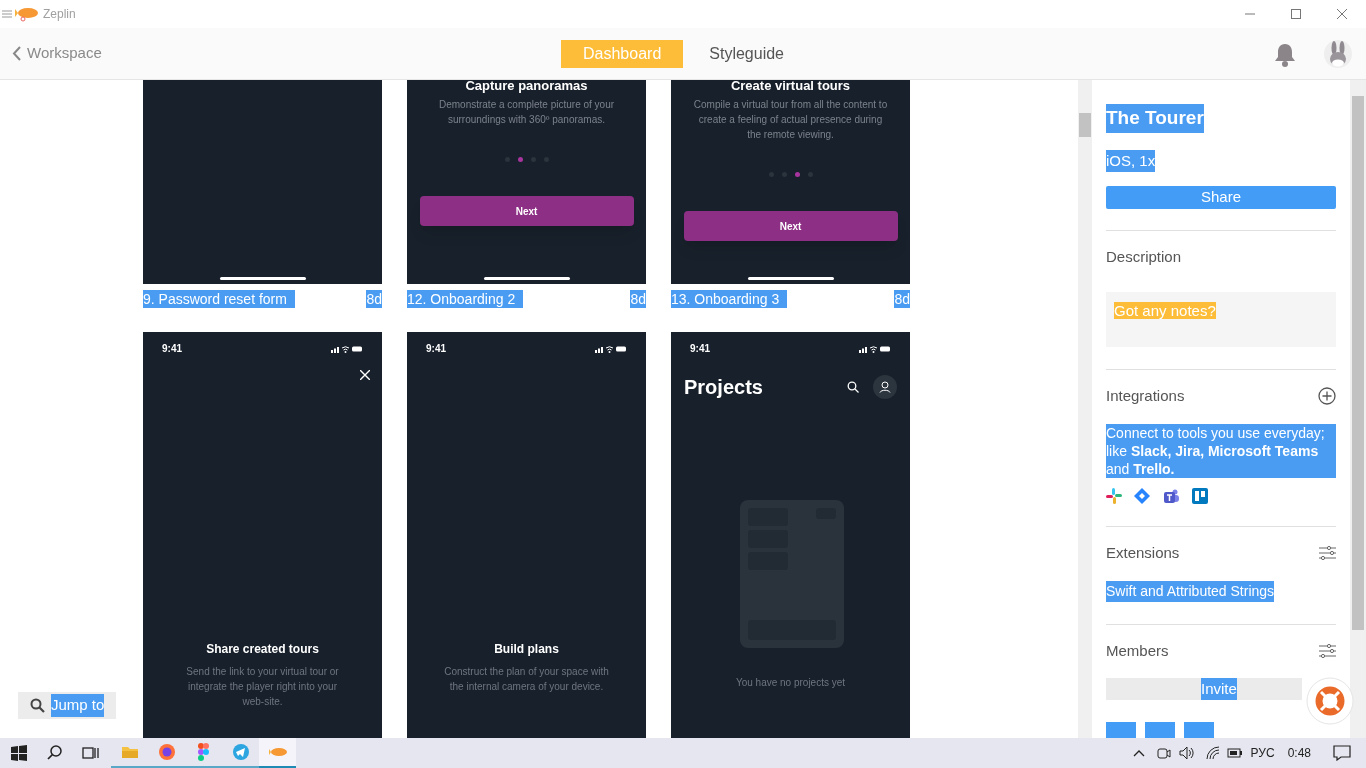 Image resolution: width=1366 pixels, height=768 pixels. What do you see at coordinates (790, 86) in the screenshot?
I see `screen-title: Create virtual tours` at bounding box center [790, 86].